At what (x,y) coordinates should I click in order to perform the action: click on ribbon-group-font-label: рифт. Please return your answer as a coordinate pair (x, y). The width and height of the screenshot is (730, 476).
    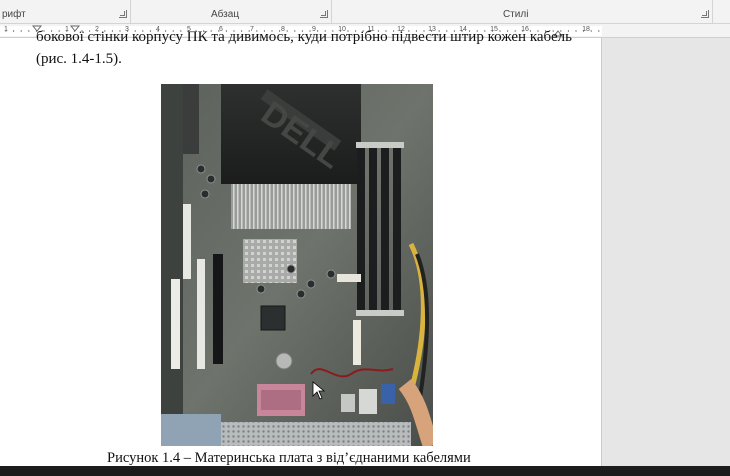
    Looking at the image, I should click on (14, 14).